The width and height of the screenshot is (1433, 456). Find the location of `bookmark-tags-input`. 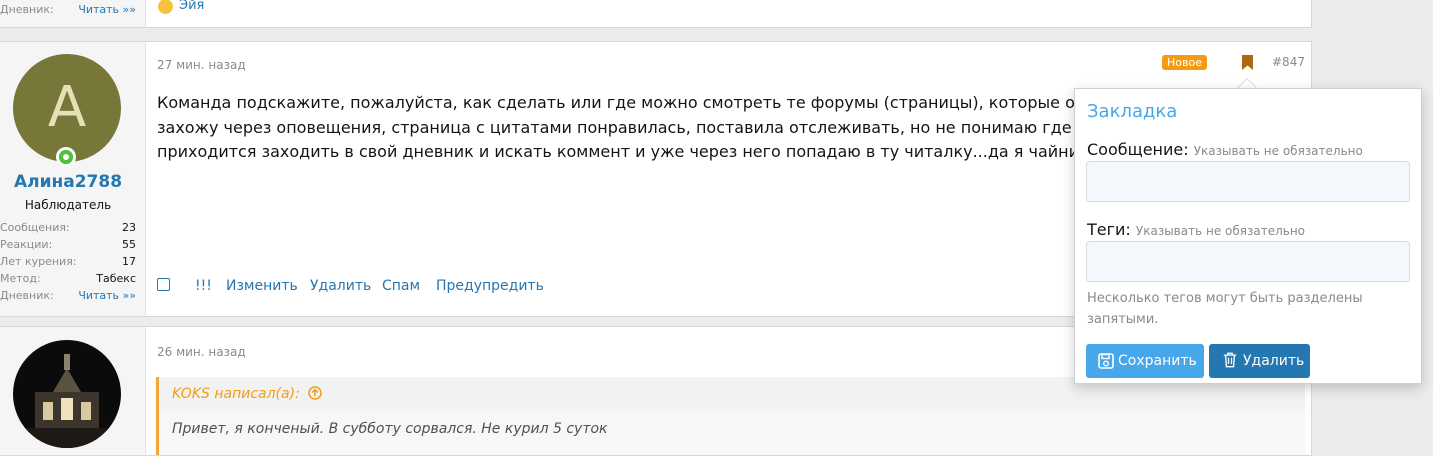

bookmark-tags-input is located at coordinates (1248, 261).